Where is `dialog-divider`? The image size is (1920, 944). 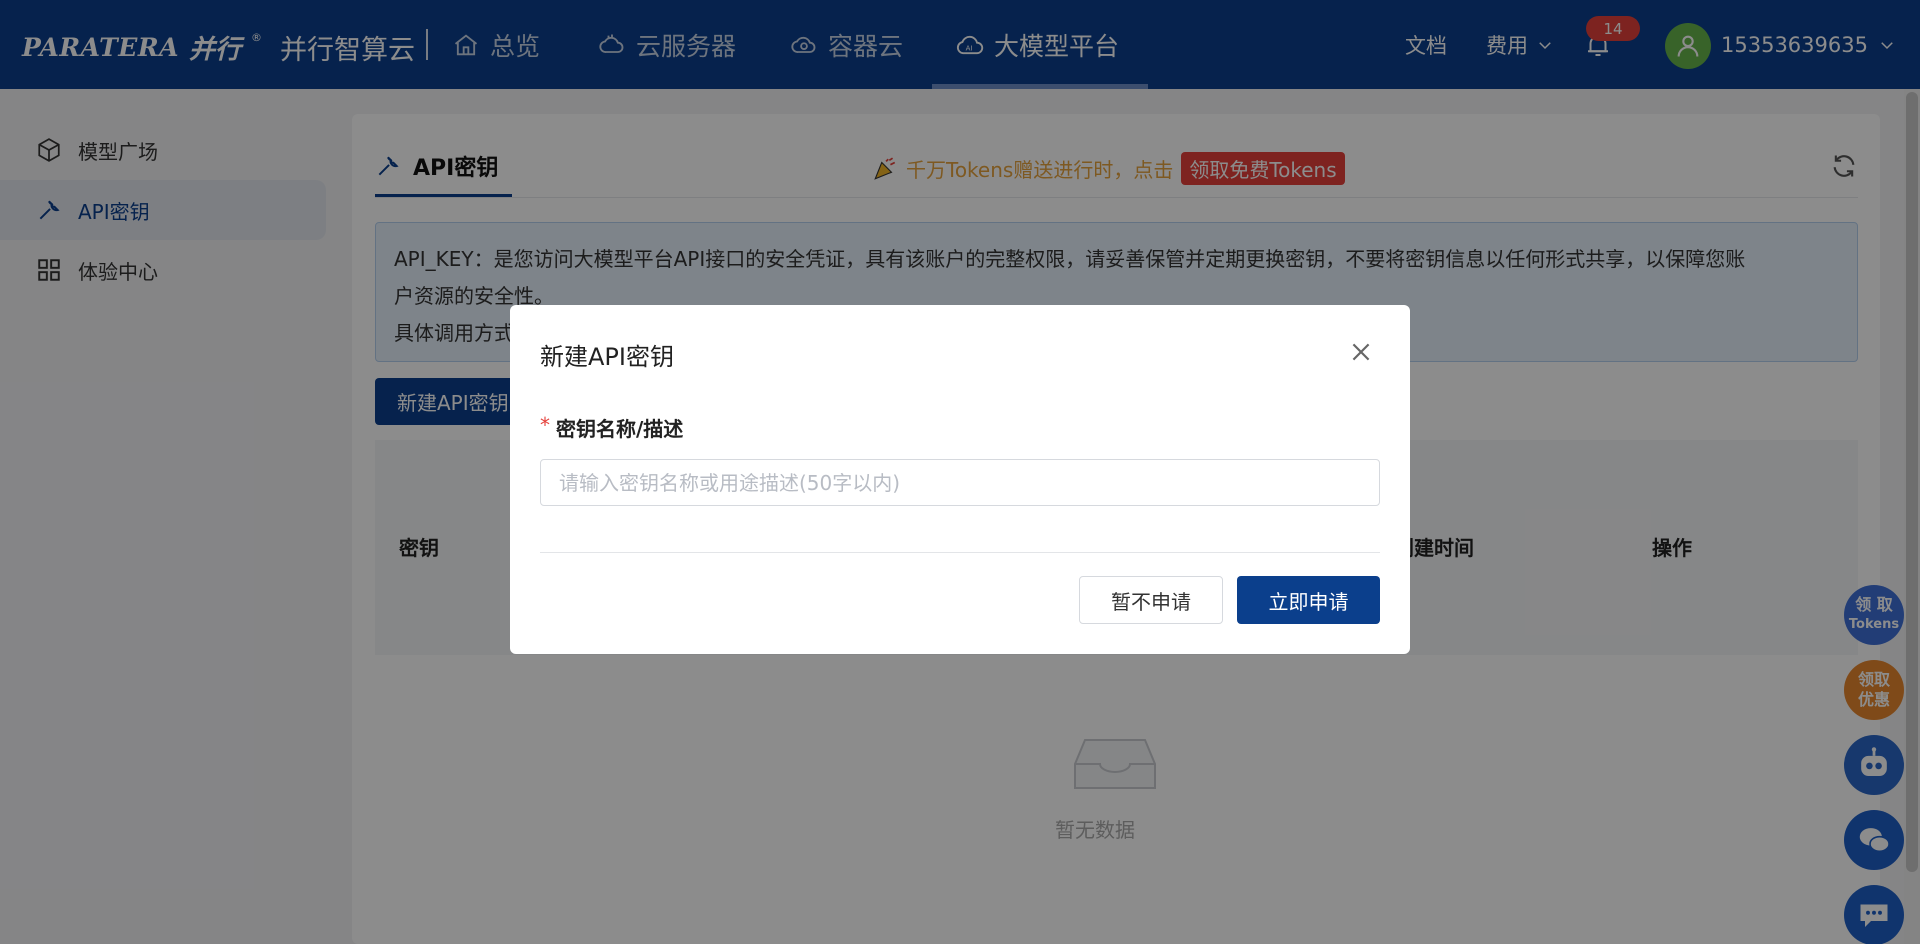
dialog-divider is located at coordinates (960, 552).